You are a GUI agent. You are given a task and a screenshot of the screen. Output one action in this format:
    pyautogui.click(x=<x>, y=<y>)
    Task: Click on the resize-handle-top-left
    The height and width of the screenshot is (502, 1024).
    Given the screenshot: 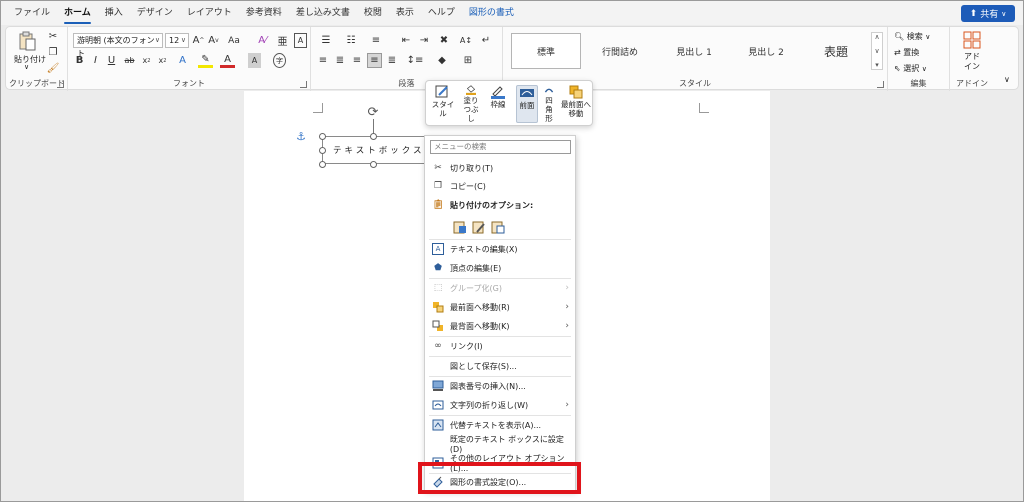 What is the action you would take?
    pyautogui.click(x=322, y=136)
    